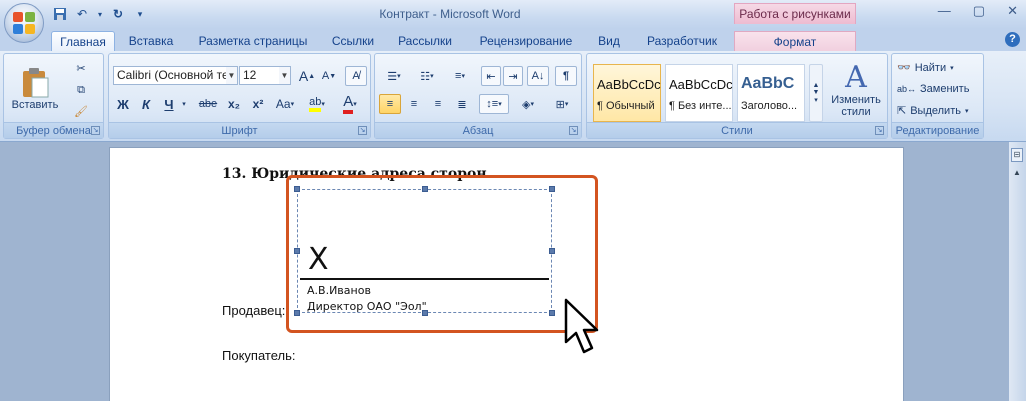 This screenshot has width=1026, height=401. I want to click on superscript-button: x², so click(258, 104).